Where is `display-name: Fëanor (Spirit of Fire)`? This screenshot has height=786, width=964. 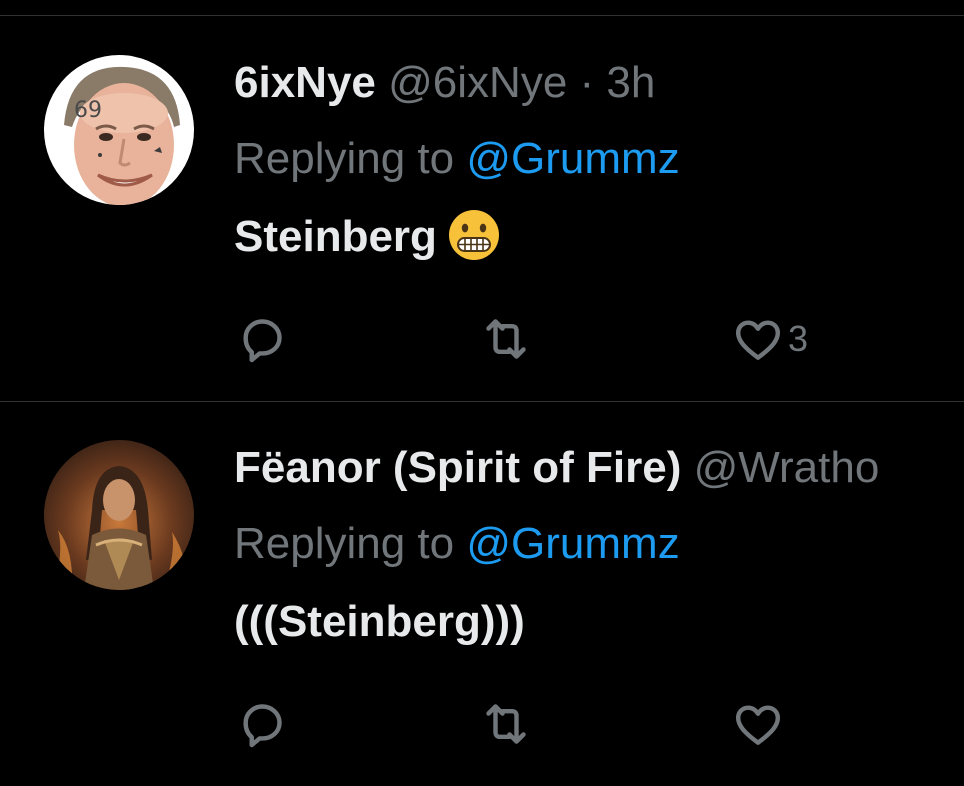 display-name: Fëanor (Spirit of Fire) is located at coordinates (457, 467).